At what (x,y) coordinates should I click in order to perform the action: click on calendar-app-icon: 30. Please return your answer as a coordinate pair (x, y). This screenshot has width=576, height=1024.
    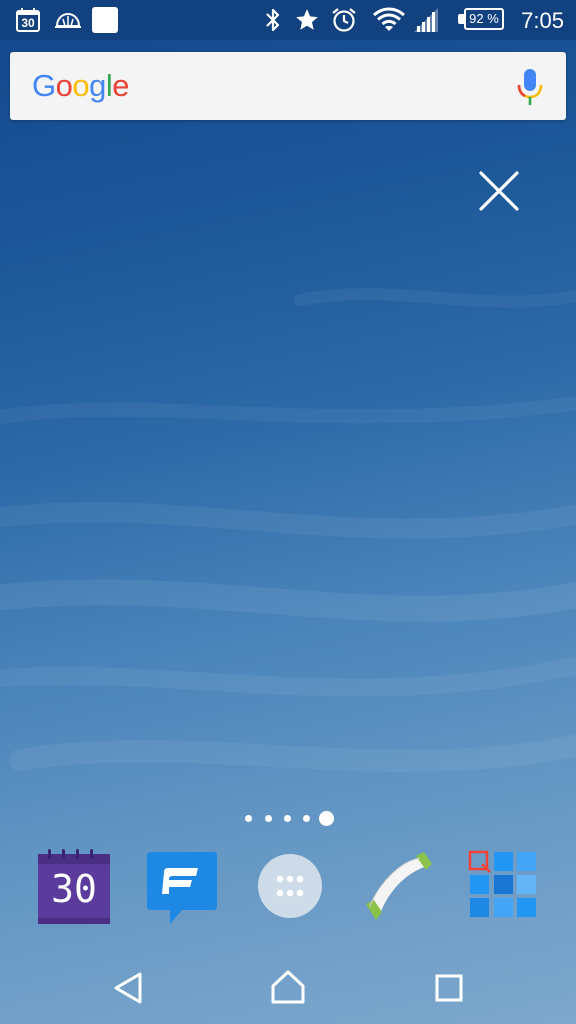
    Looking at the image, I should click on (74, 888).